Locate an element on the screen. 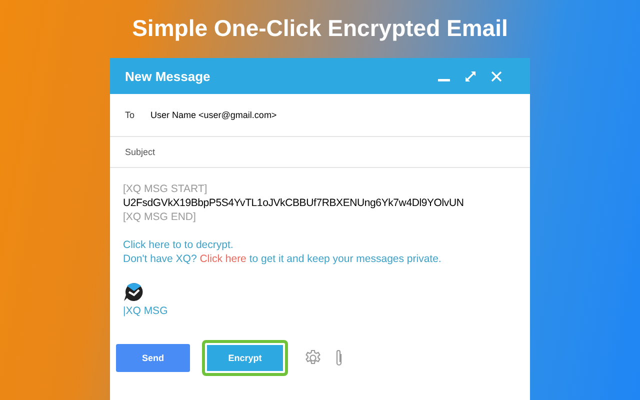 The image size is (640, 400). click-here-link: Click here is located at coordinates (223, 259).